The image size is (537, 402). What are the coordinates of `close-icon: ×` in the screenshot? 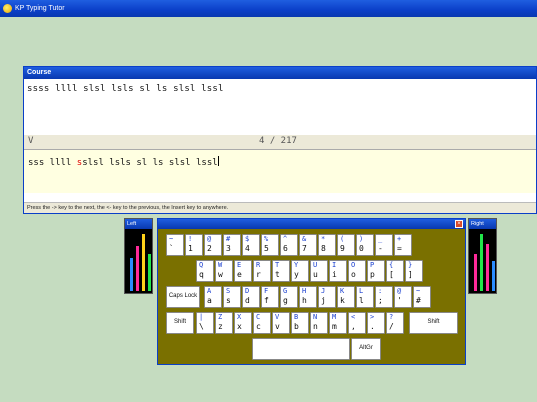 It's located at (459, 224).